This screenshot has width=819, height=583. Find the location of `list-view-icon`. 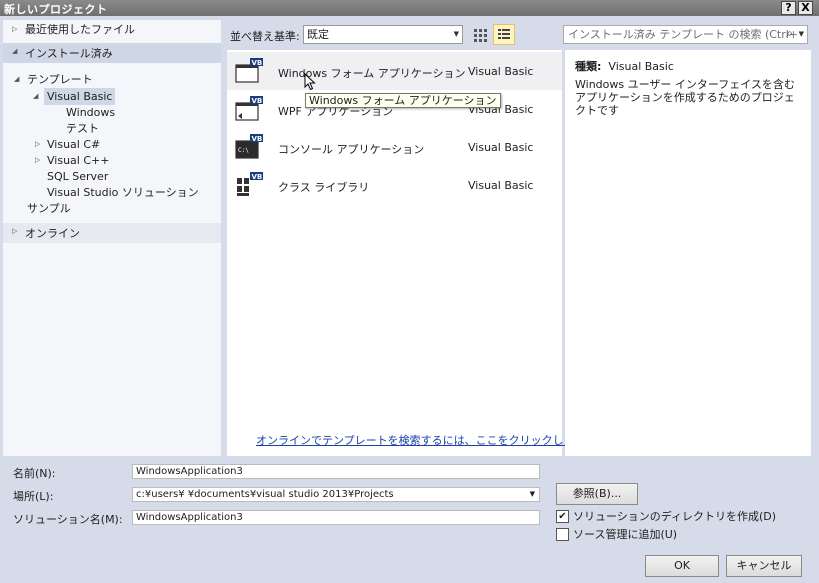

list-view-icon is located at coordinates (504, 34).